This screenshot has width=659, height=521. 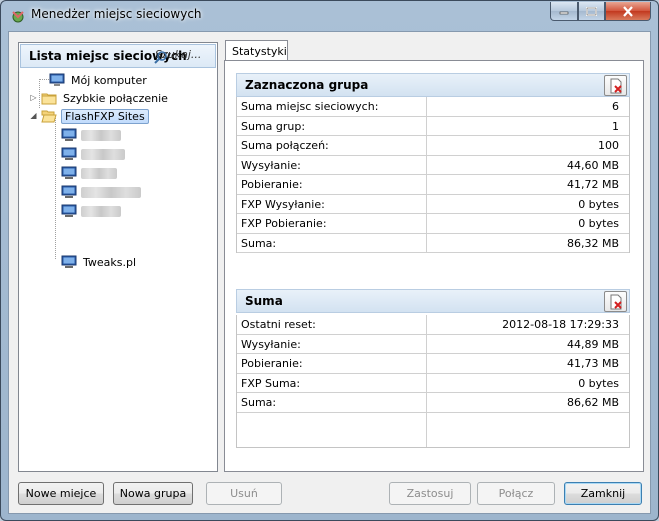 I want to click on stat-label: Suma grup:, so click(x=332, y=125).